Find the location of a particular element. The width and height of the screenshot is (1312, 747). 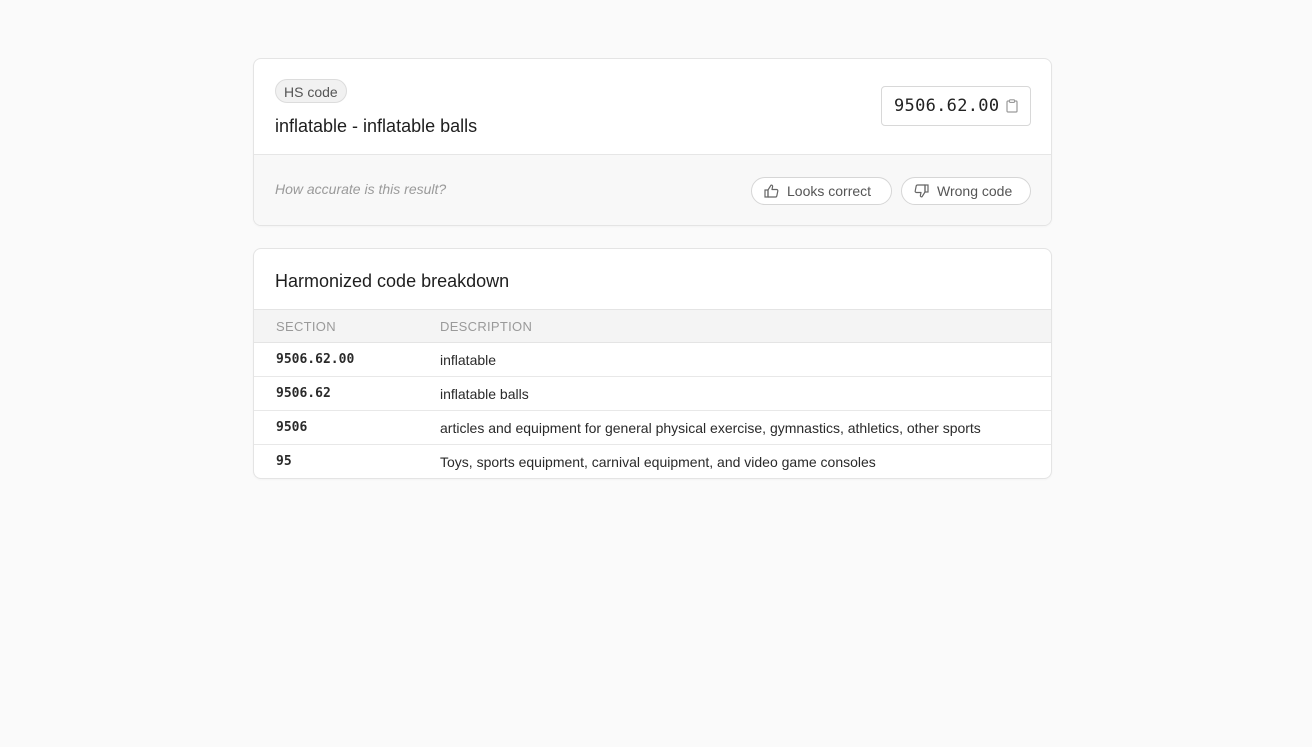

looks-correct-label: Looks correct is located at coordinates (829, 191).